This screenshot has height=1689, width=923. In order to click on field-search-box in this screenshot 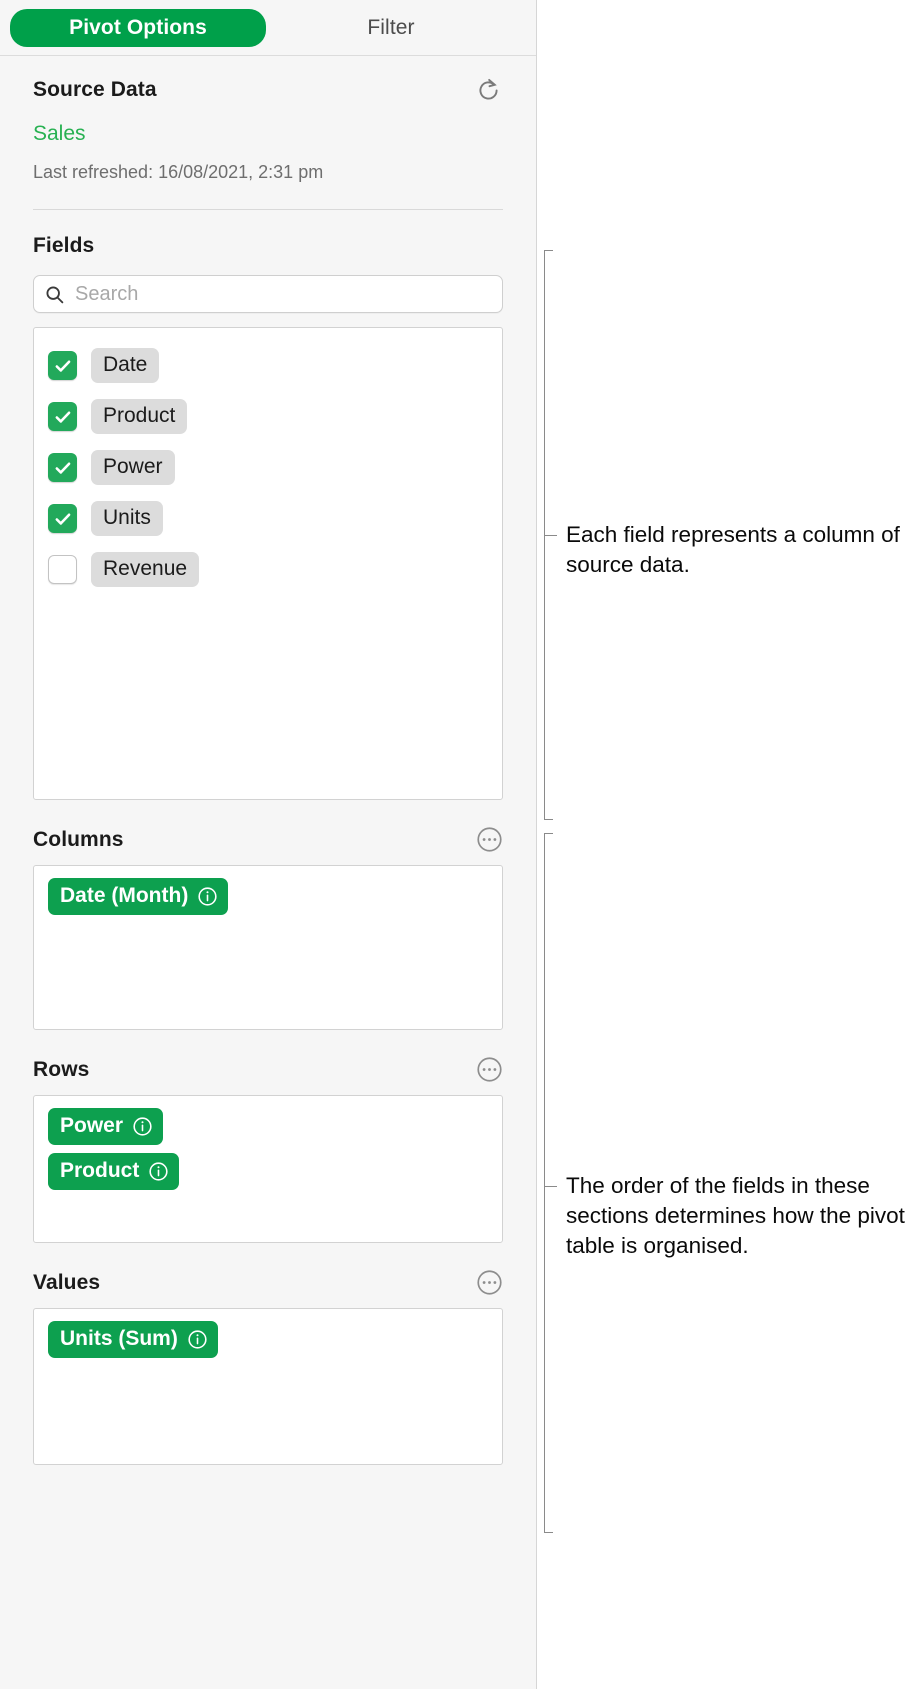, I will do `click(268, 294)`.